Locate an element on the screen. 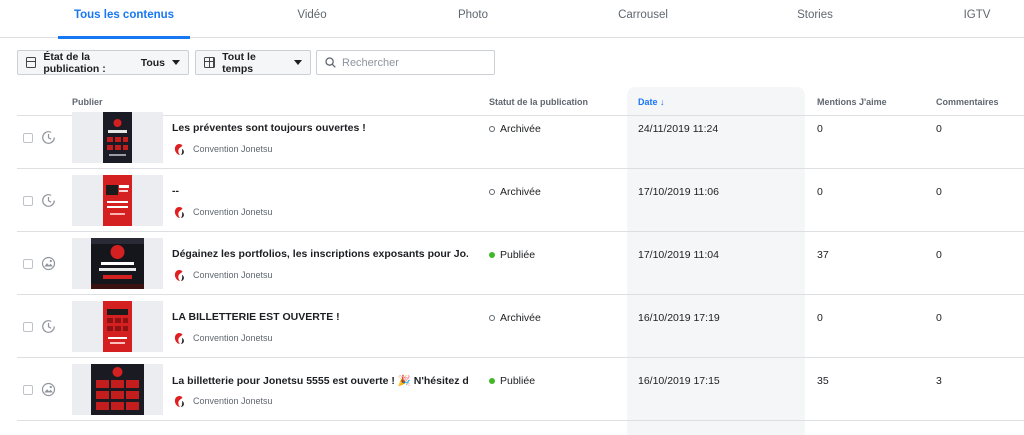  post-title: Les préventes sont toujours ouvertes ! is located at coordinates (269, 128).